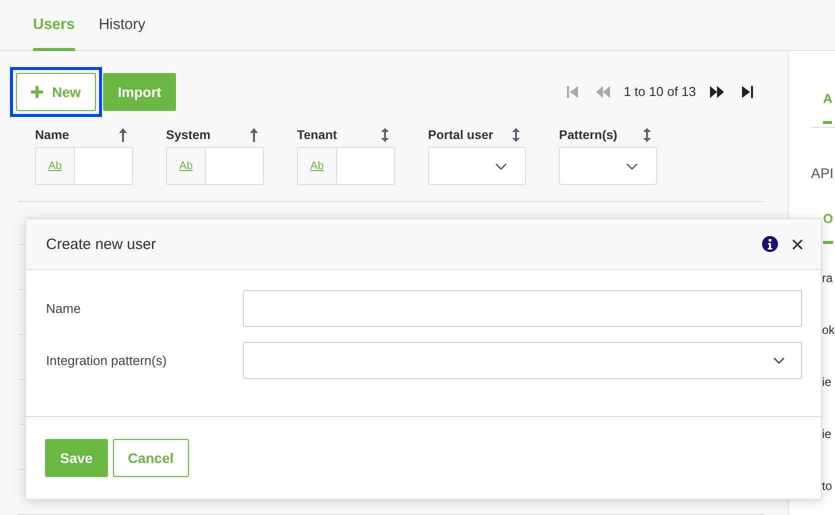 This screenshot has height=515, width=835. I want to click on panel-item: ok, so click(828, 331).